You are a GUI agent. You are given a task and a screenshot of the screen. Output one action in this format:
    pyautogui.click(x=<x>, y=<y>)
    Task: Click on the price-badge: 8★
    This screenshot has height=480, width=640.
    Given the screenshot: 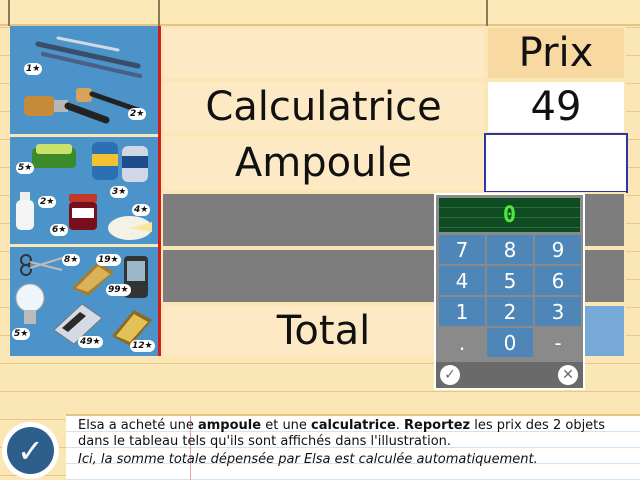 What is the action you would take?
    pyautogui.click(x=71, y=260)
    